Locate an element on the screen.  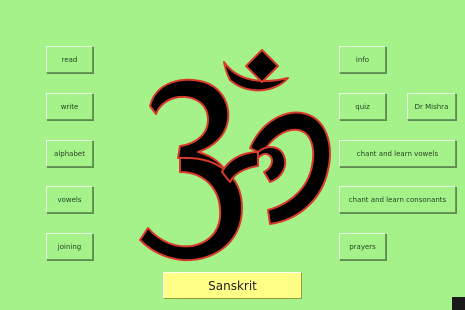
alphabet-button: alphabet is located at coordinates (69, 153).